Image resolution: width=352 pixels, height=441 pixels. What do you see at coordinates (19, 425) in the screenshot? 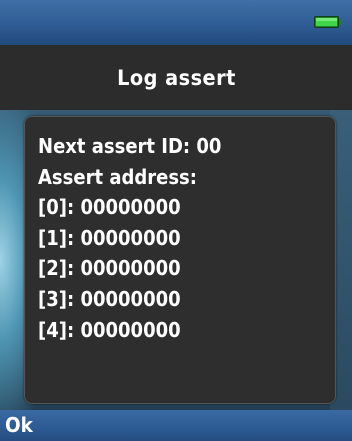
I see `ok-softkey: Ok` at bounding box center [19, 425].